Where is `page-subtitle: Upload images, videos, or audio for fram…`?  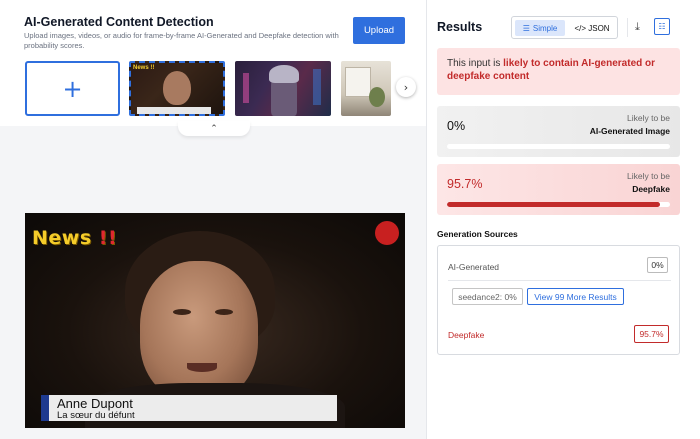
page-subtitle: Upload images, videos, or audio for fram… is located at coordinates (181, 40).